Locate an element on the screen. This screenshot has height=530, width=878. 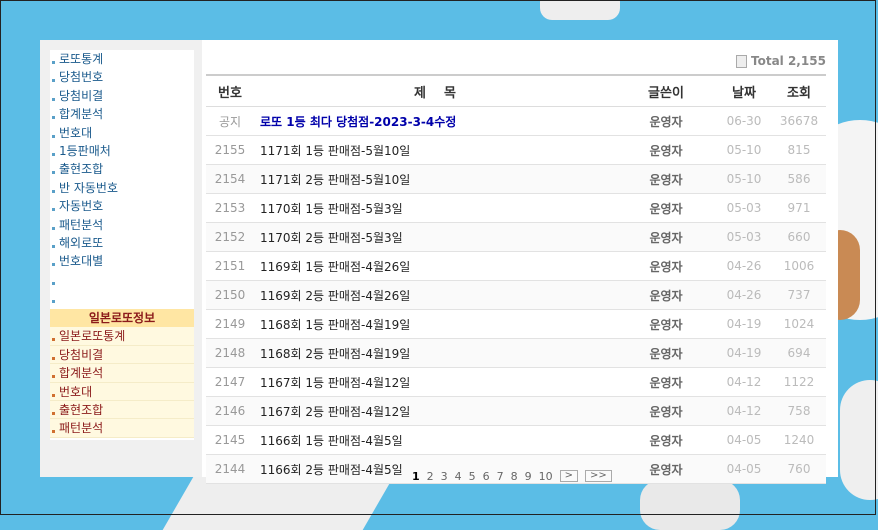
cell-hits: 760 is located at coordinates (799, 469).